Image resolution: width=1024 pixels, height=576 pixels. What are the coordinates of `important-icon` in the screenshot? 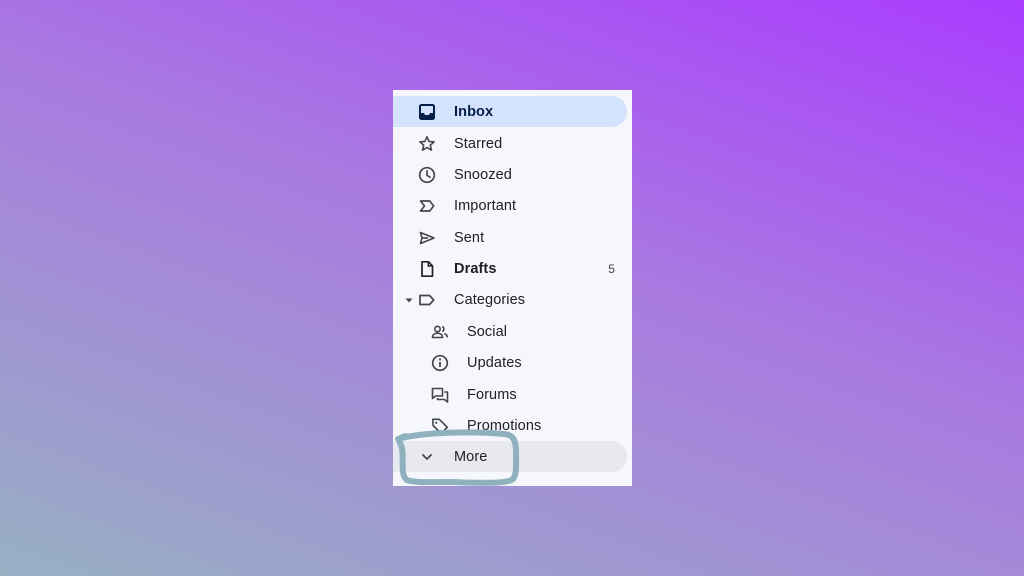 It's located at (427, 206).